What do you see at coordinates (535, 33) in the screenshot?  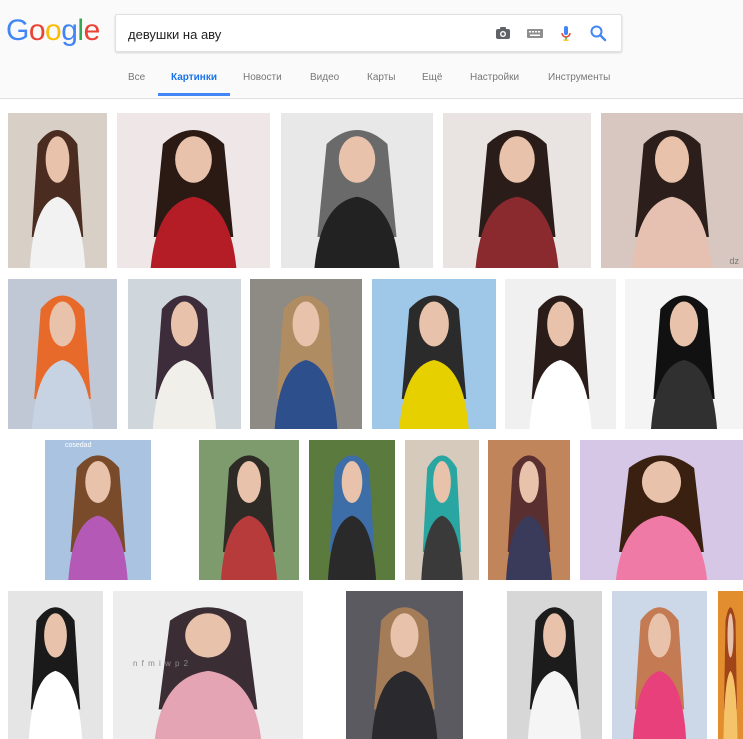 I see `keyboard-icon` at bounding box center [535, 33].